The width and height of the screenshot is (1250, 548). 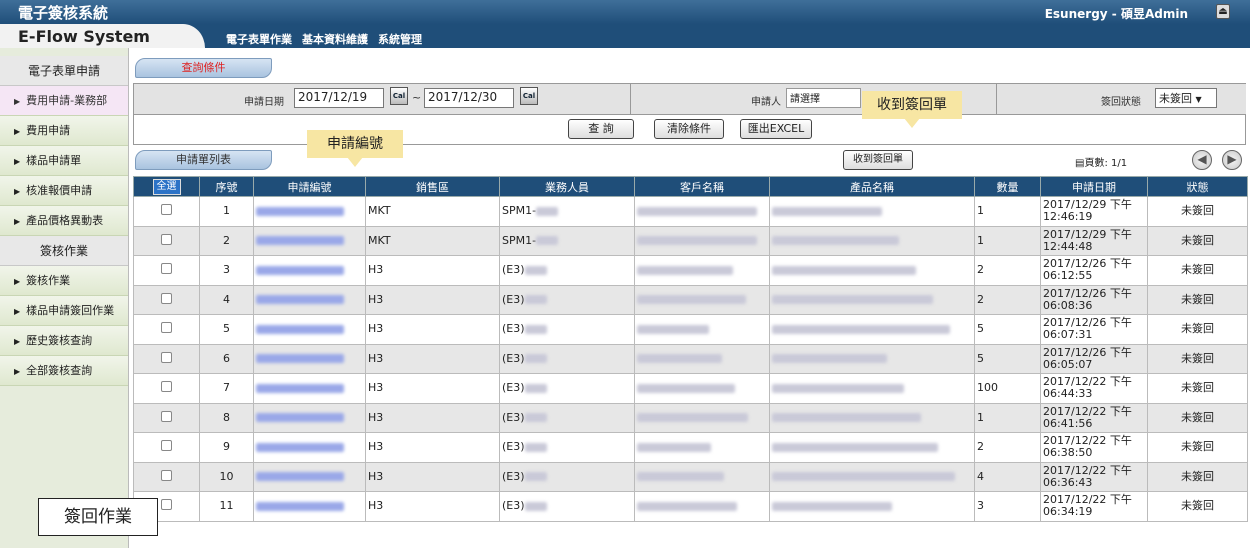 What do you see at coordinates (226, 186) in the screenshot?
I see `col-header-no: 序號` at bounding box center [226, 186].